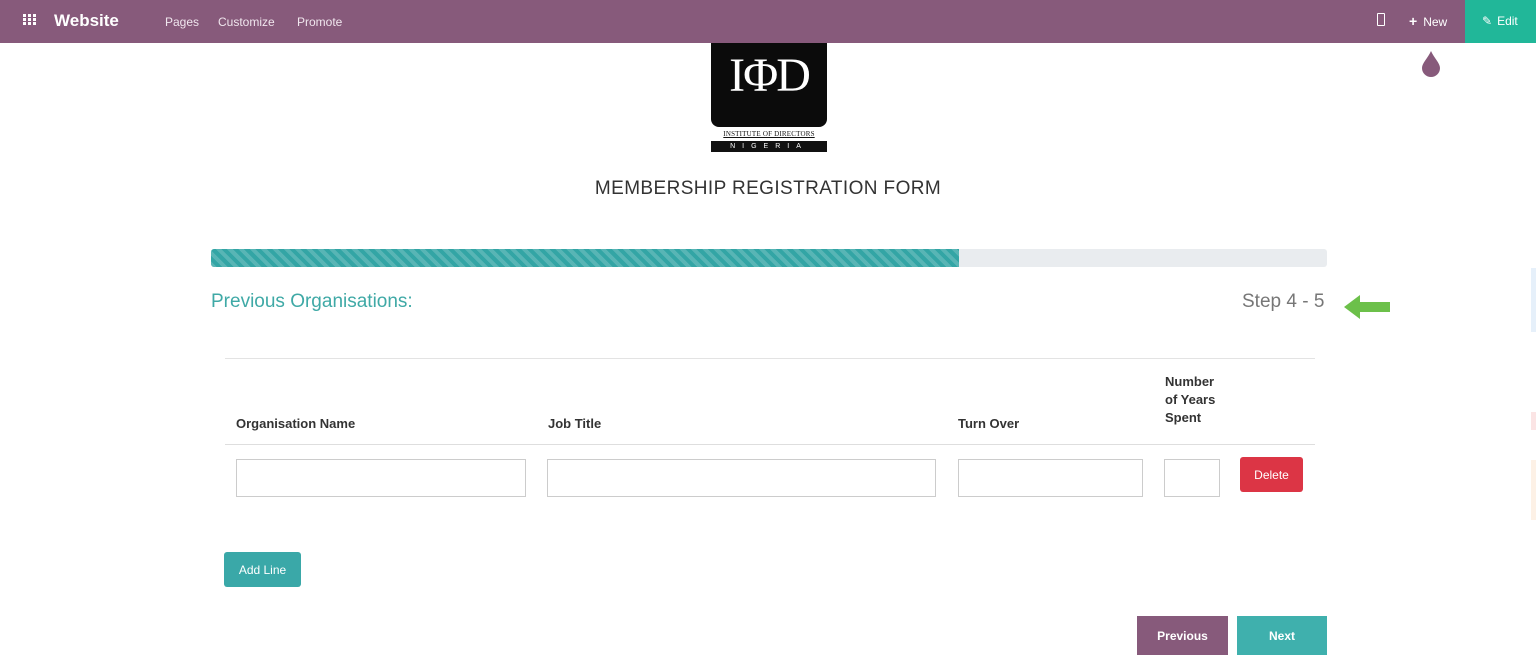 This screenshot has width=1536, height=655. Describe the element at coordinates (296, 423) in the screenshot. I see `header-organisation-name: Organisation Name` at that location.